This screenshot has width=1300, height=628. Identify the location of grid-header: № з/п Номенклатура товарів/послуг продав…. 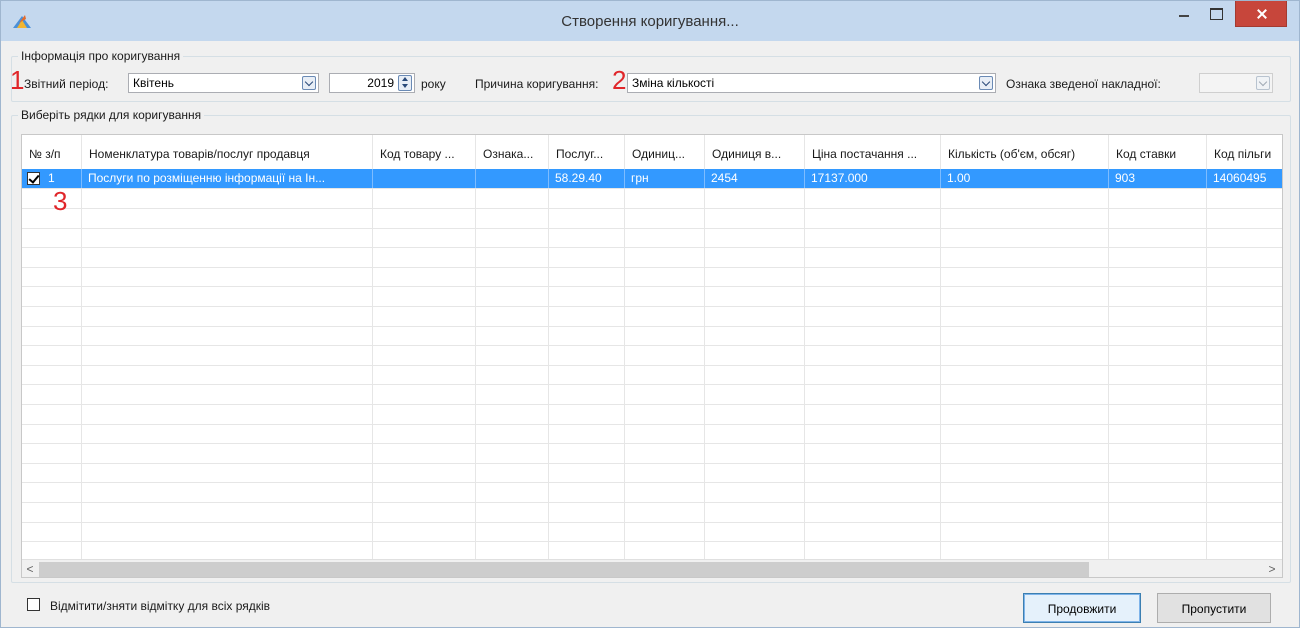
(652, 152).